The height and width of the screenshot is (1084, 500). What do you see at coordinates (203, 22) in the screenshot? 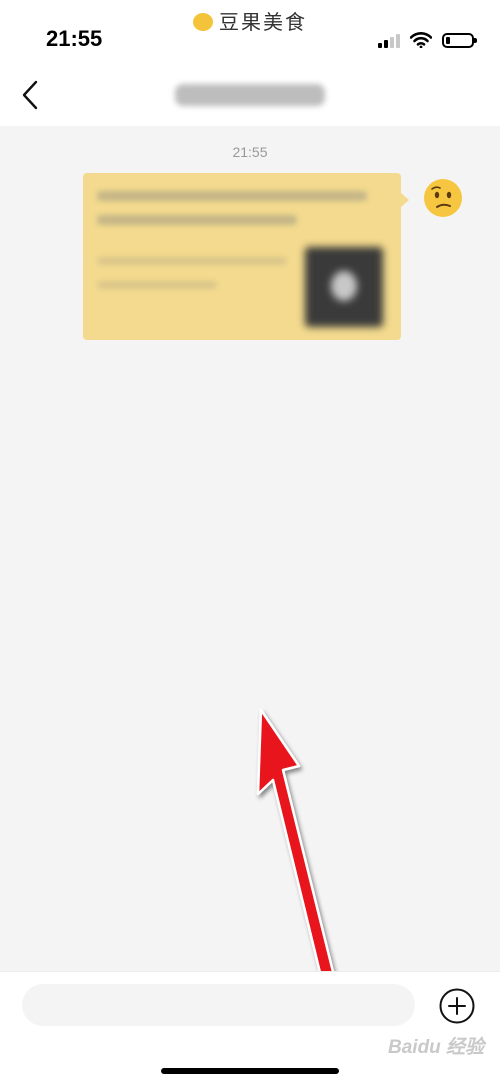
I see `fruit-logo-icon` at bounding box center [203, 22].